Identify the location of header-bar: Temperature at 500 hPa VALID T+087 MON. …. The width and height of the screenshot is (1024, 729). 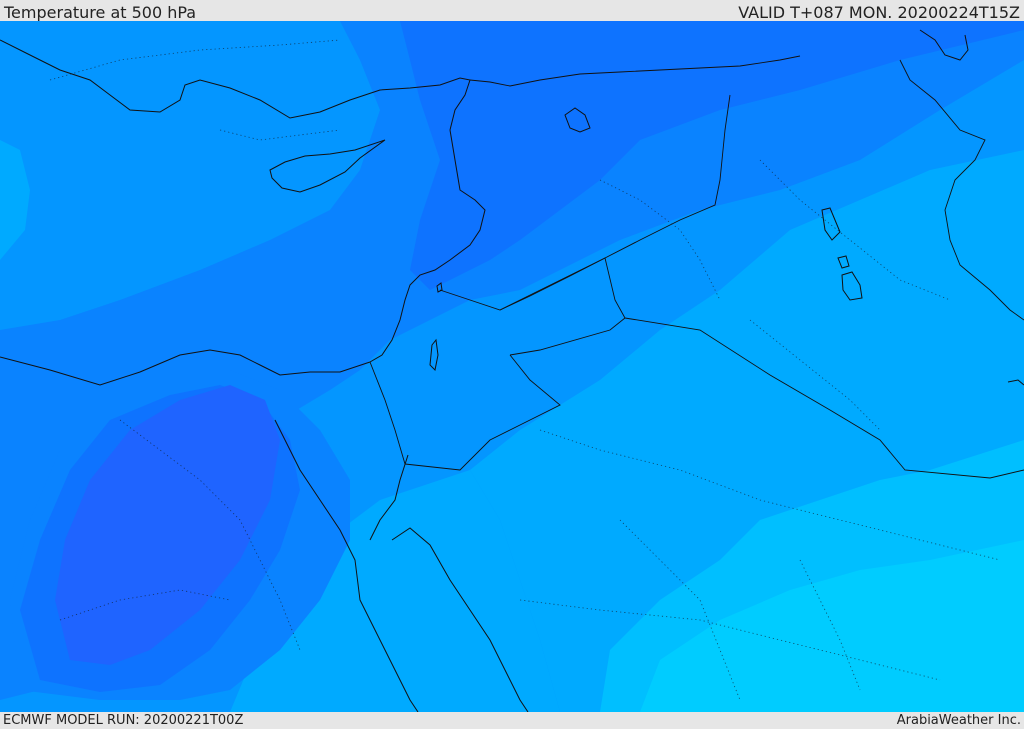
(512, 11).